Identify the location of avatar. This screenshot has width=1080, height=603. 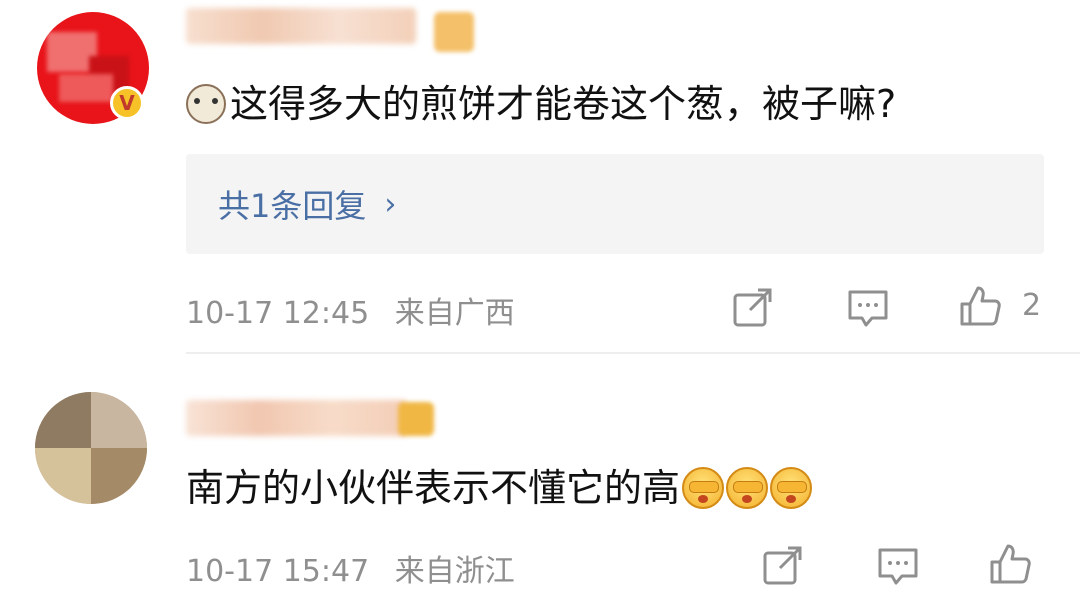
(91, 448).